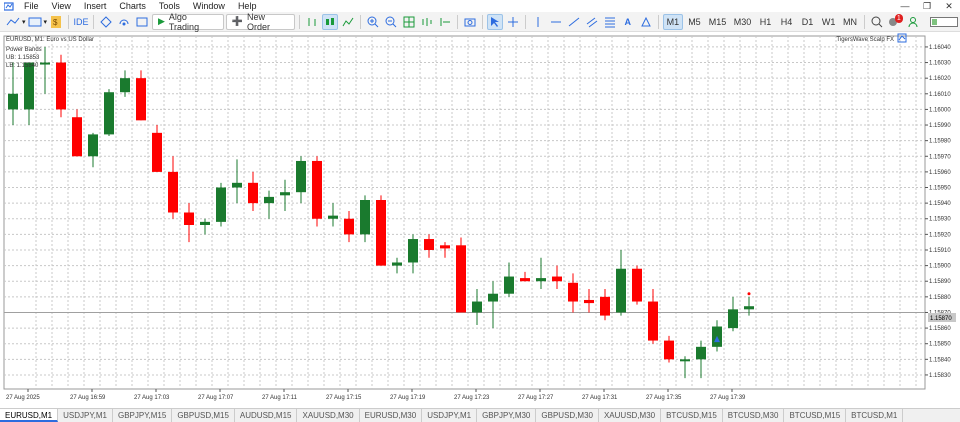  What do you see at coordinates (940, 282) in the screenshot?
I see `price-label: 1.15890` at bounding box center [940, 282].